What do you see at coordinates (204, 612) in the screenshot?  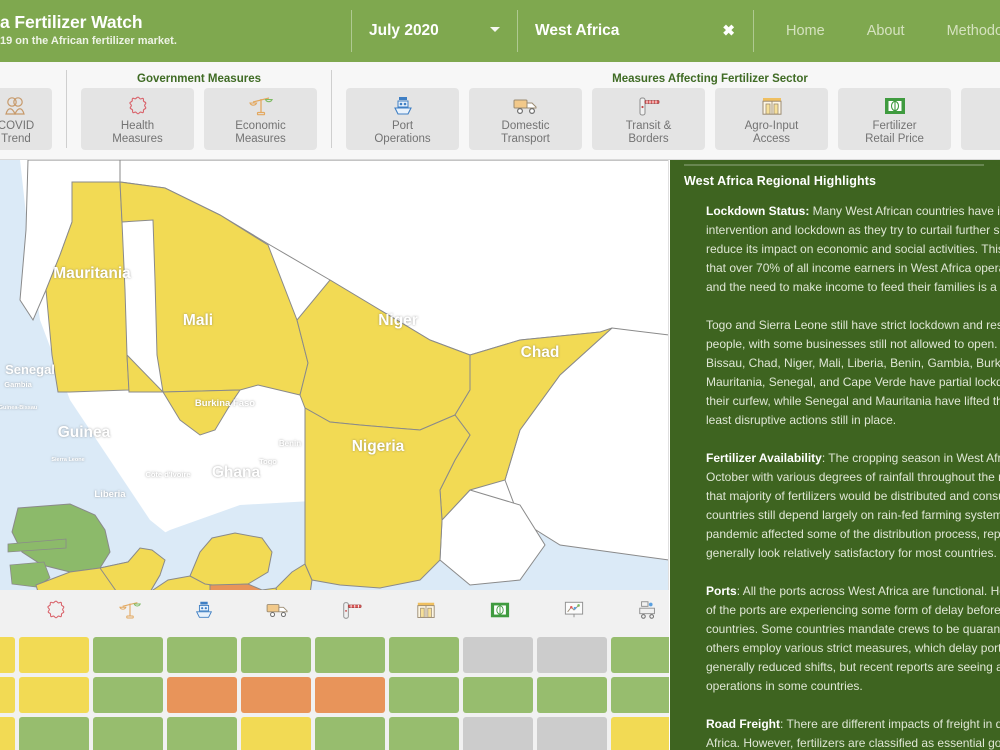 I see `heatmap-column-ship-icon` at bounding box center [204, 612].